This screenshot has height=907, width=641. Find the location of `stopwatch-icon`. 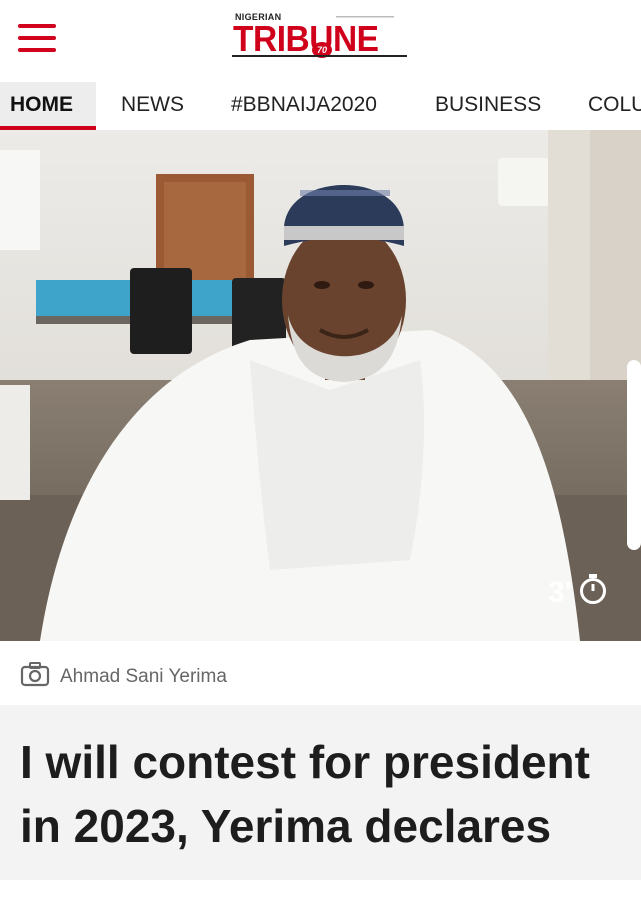

stopwatch-icon is located at coordinates (593, 593).